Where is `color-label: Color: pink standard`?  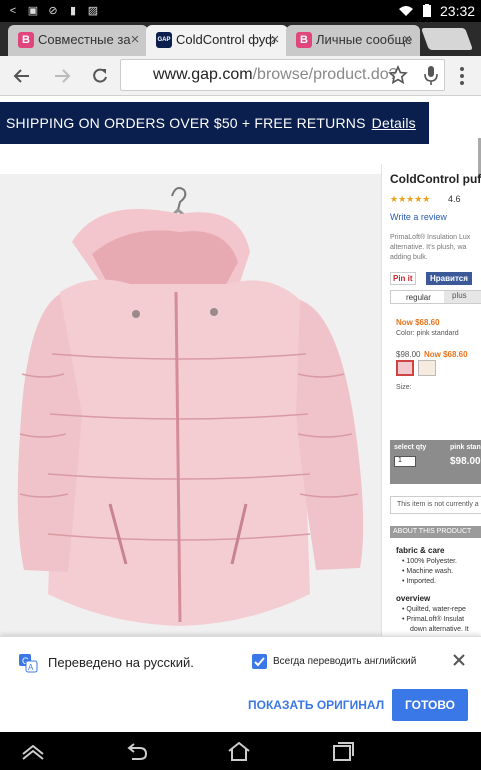 color-label: Color: pink standard is located at coordinates (427, 333).